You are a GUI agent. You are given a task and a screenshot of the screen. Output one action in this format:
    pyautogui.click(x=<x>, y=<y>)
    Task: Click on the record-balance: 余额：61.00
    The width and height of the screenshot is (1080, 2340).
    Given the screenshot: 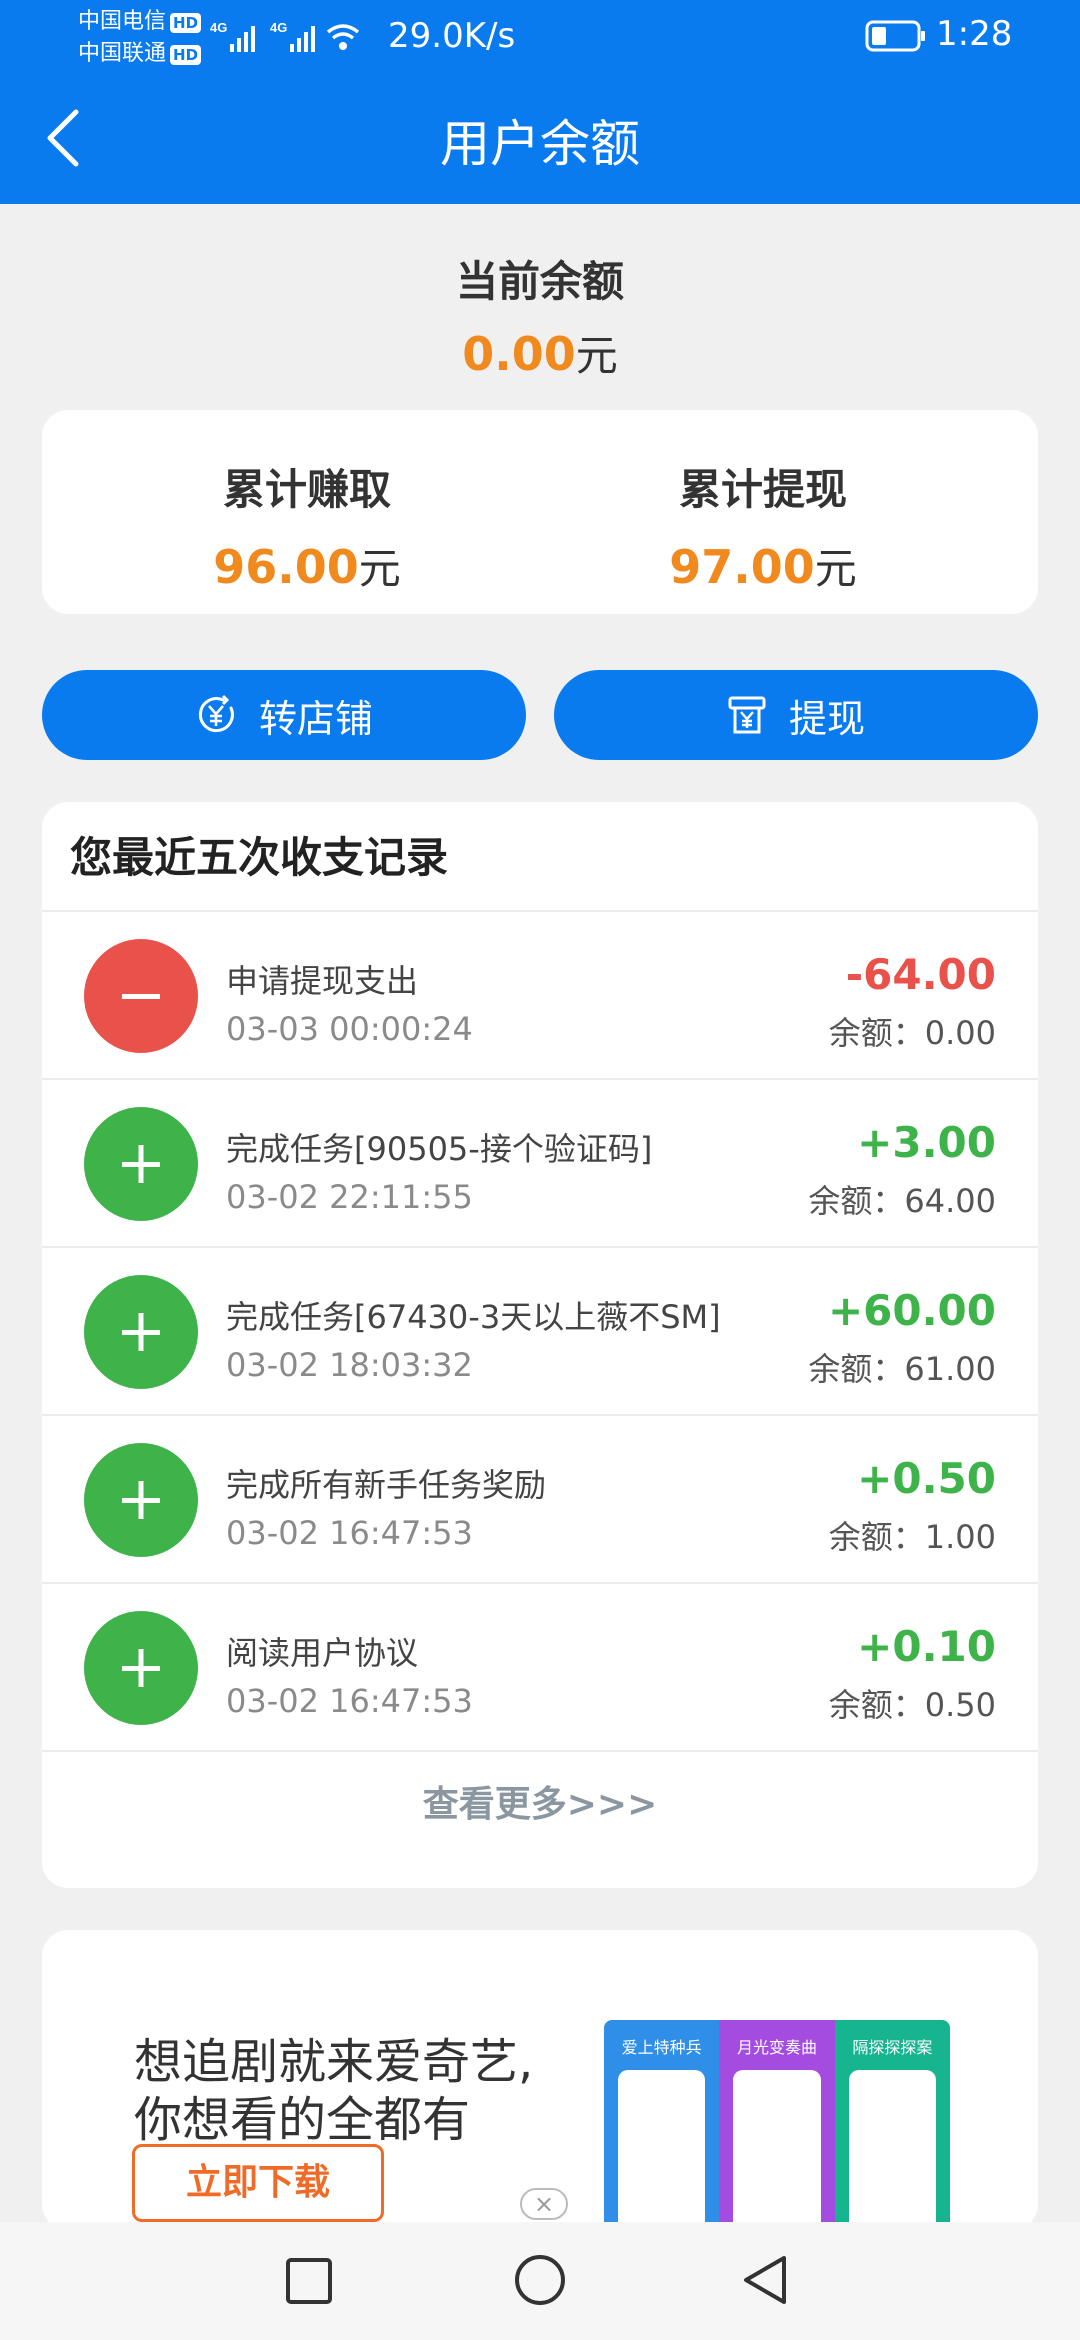 What is the action you would take?
    pyautogui.click(x=902, y=1369)
    